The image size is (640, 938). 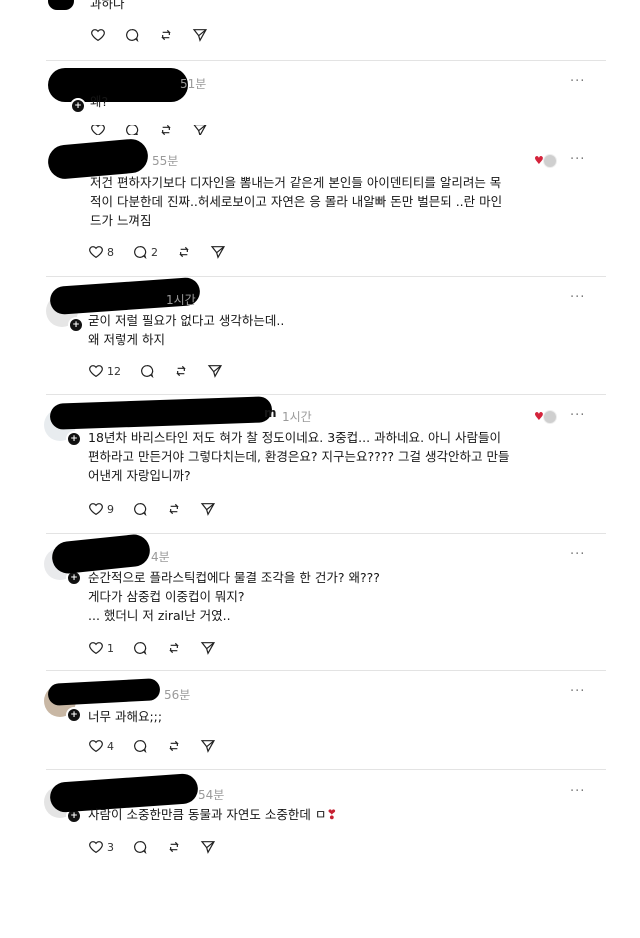 I want to click on reply-post: + 51분 ··· 왜?, so click(x=323, y=102).